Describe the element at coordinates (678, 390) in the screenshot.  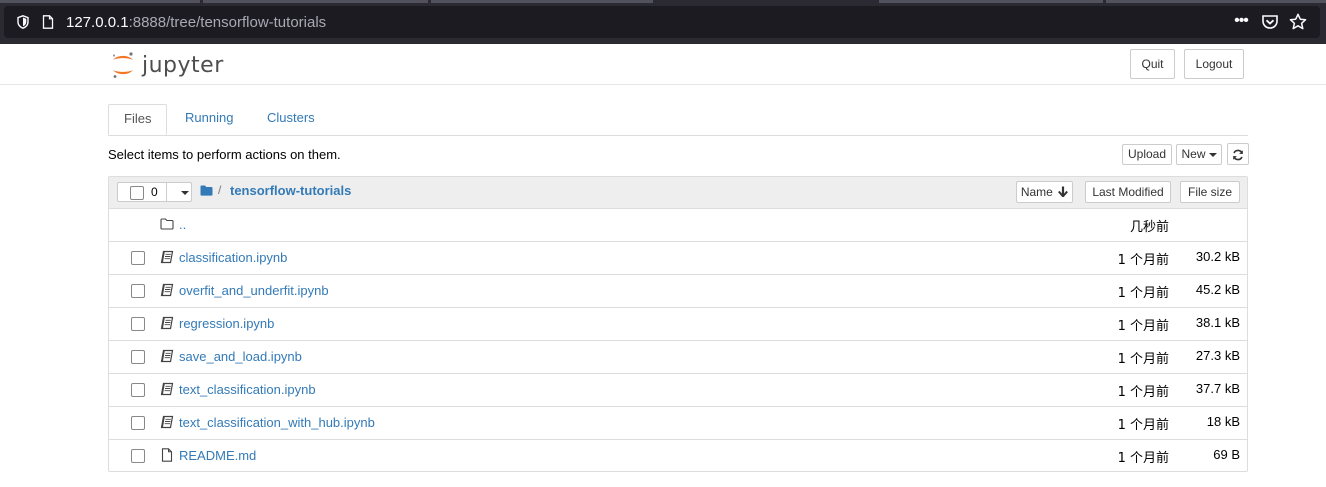
I see `list-item: text_classification.ipynb 1 个月前 37.7 kB` at that location.